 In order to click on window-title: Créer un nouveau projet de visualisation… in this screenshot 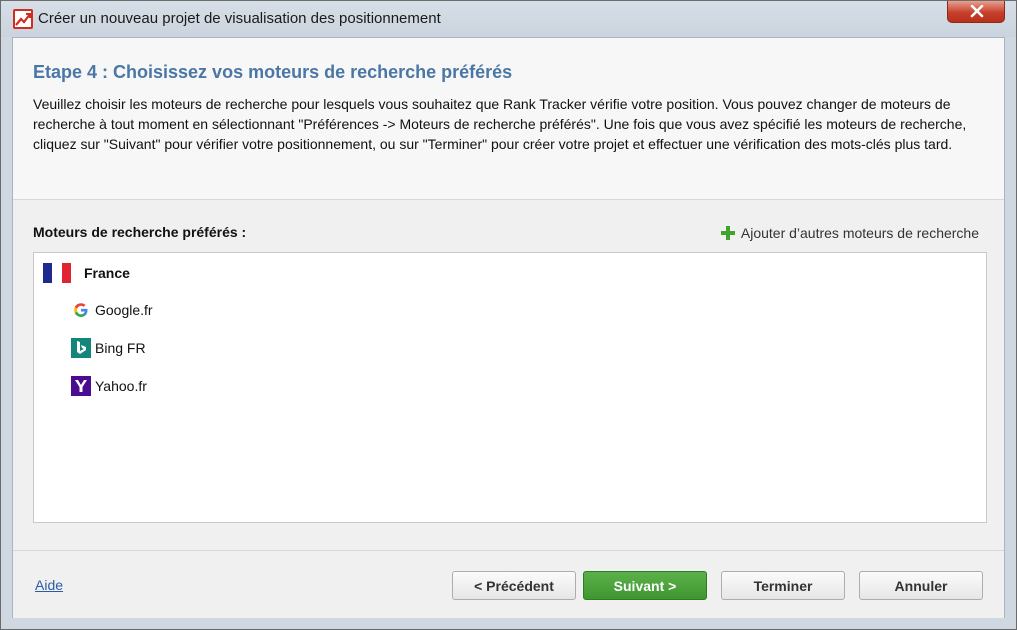, I will do `click(239, 18)`.